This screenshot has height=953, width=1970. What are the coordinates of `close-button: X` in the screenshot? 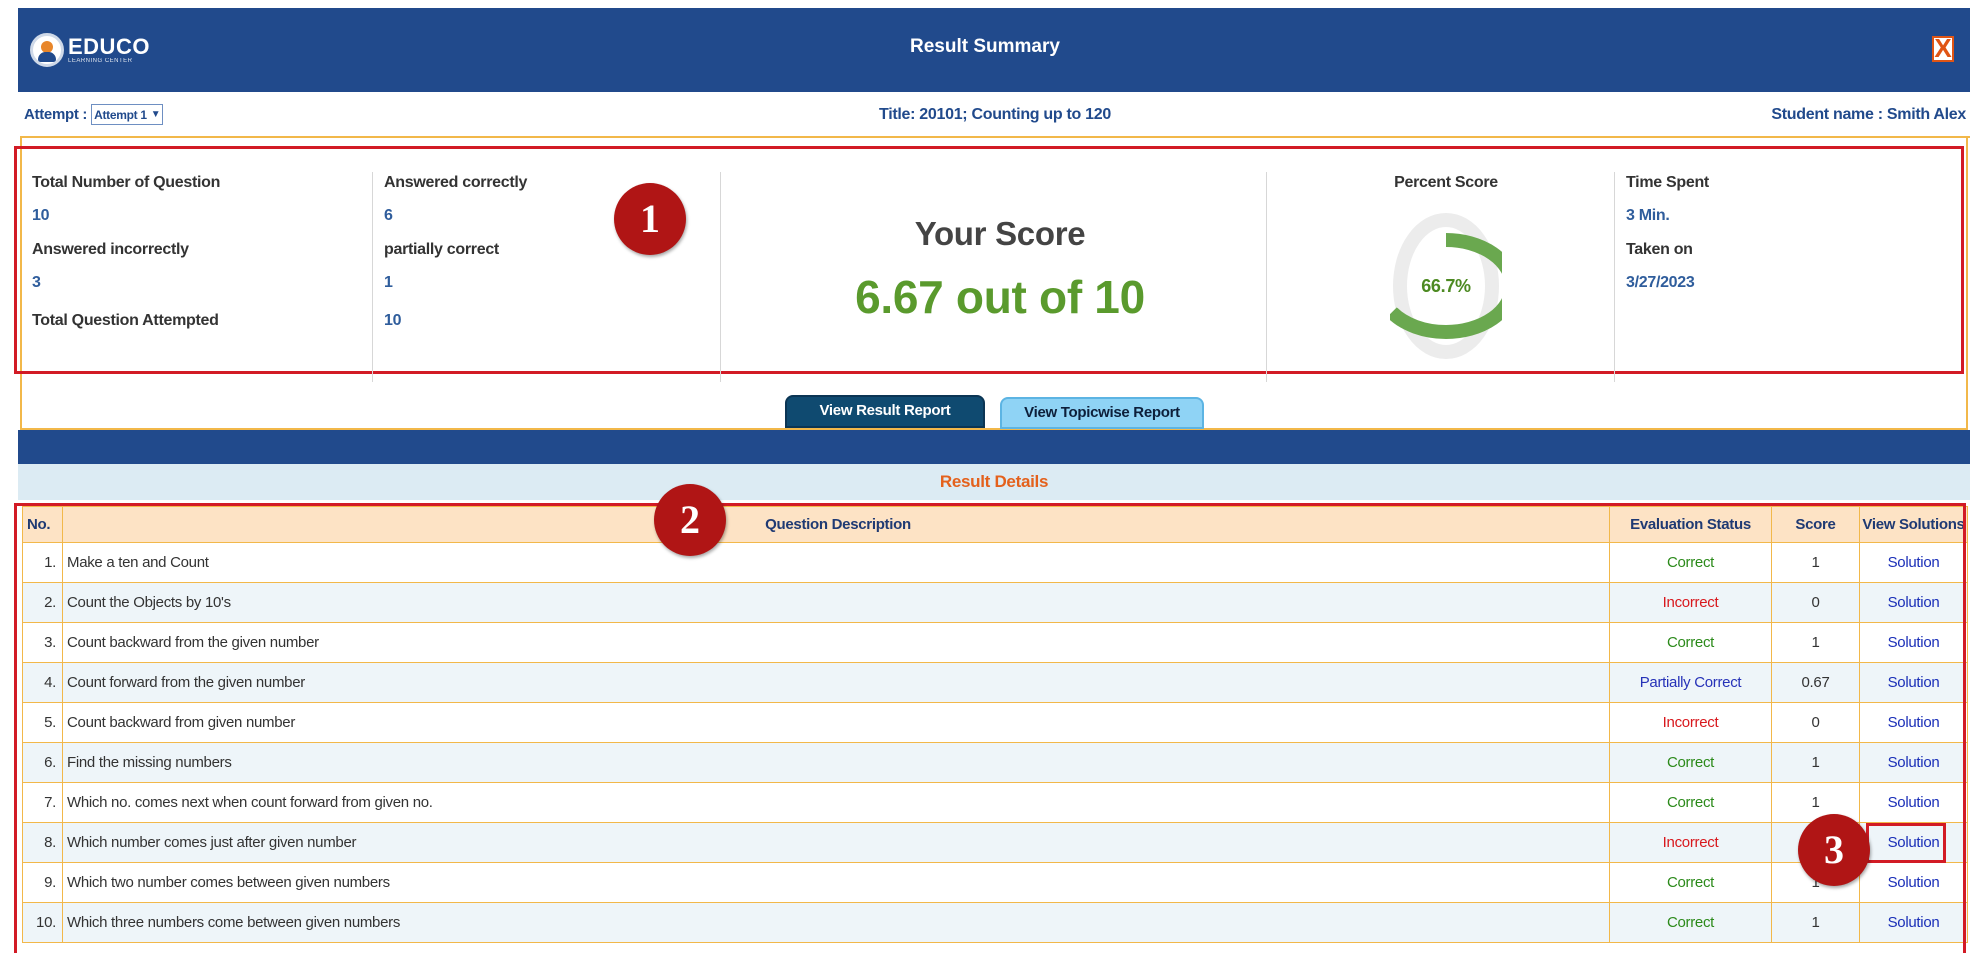 It's located at (1943, 48).